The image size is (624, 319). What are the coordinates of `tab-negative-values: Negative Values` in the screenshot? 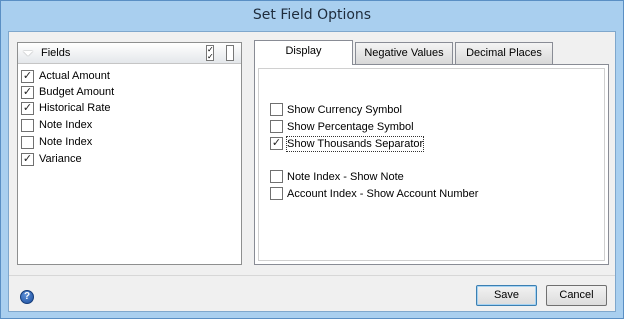 It's located at (404, 53).